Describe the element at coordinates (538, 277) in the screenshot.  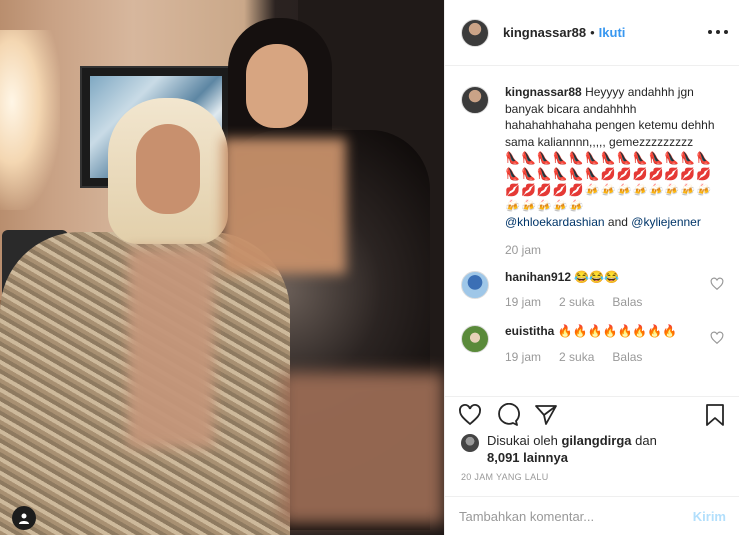
I see `comment-username: hanihan912` at that location.